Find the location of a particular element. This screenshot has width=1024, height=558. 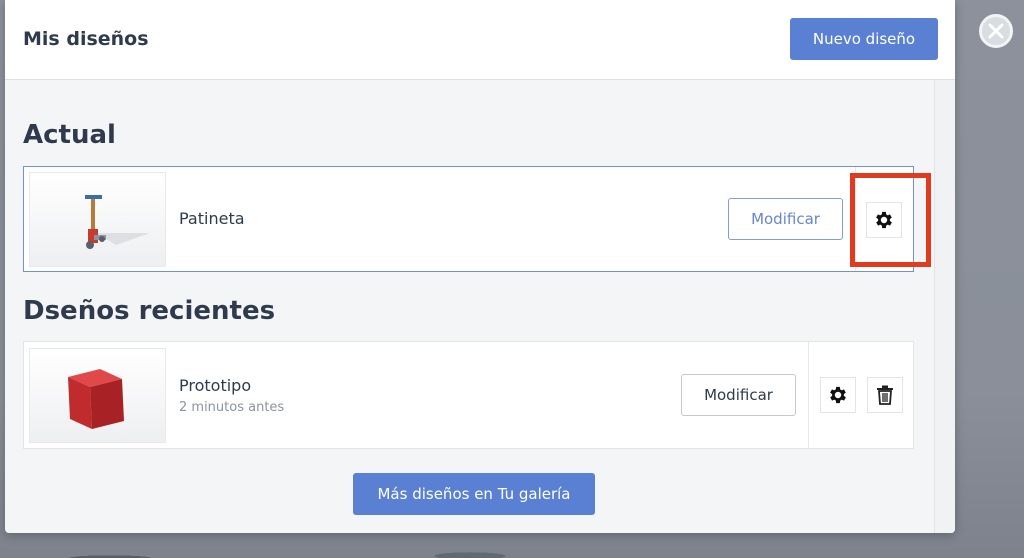

design-timestamp: 2 minutos antes is located at coordinates (232, 407).